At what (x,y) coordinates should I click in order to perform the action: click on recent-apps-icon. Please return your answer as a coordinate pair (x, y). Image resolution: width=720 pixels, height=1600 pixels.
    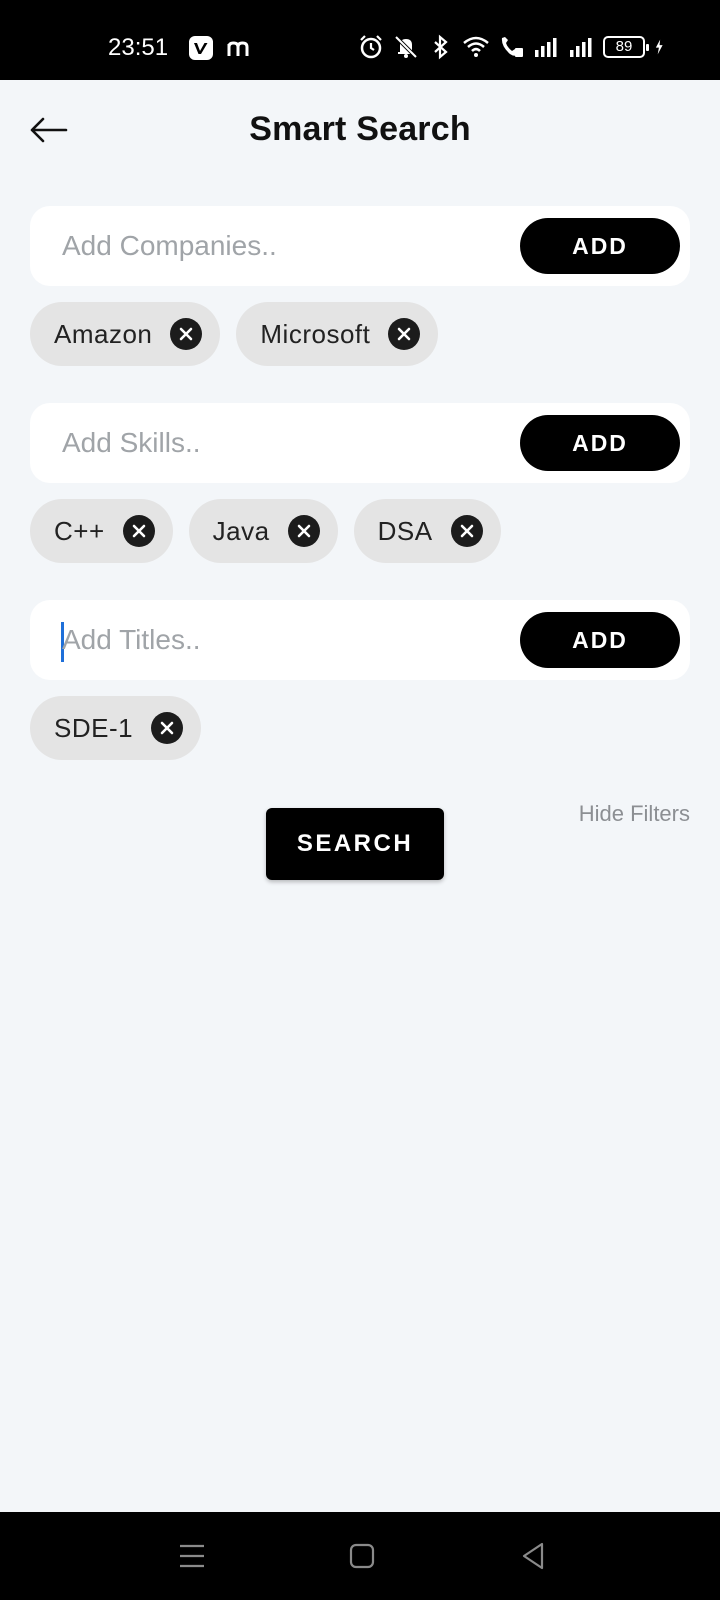
    Looking at the image, I should click on (192, 1556).